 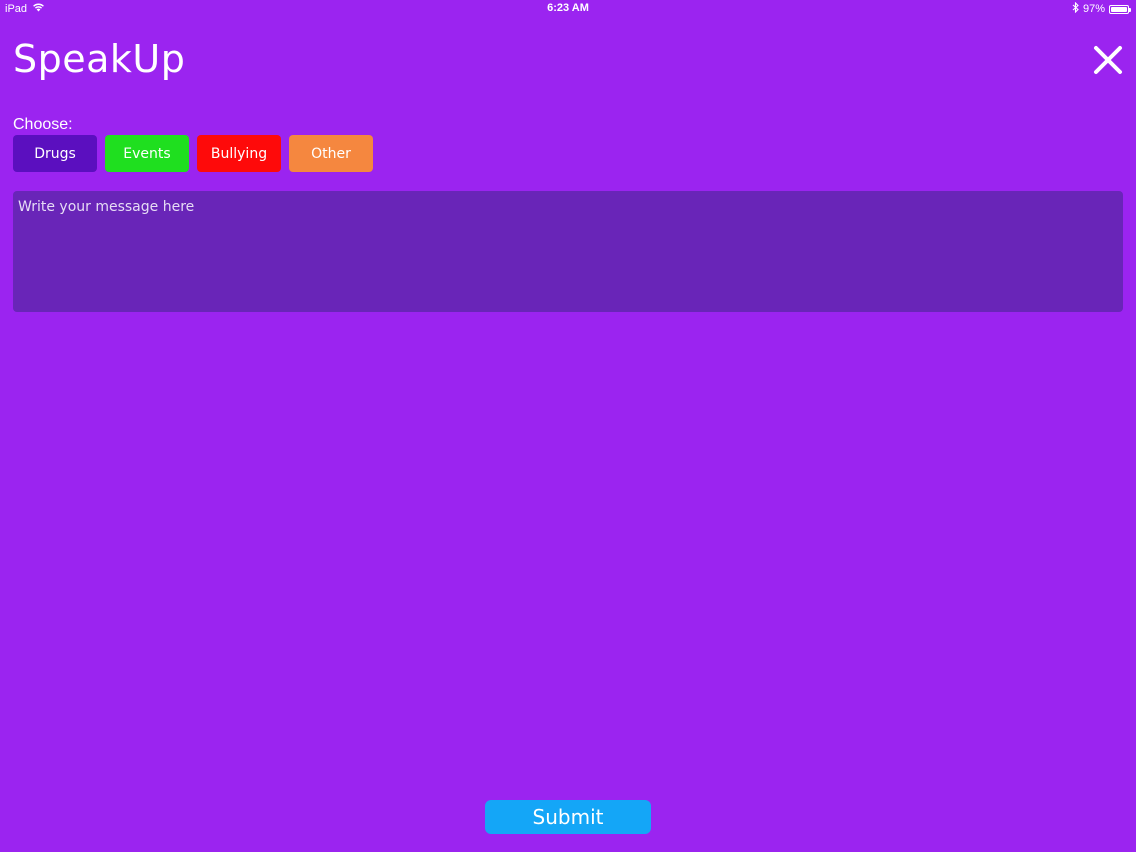 I want to click on choose-label: Choose:, so click(x=43, y=124).